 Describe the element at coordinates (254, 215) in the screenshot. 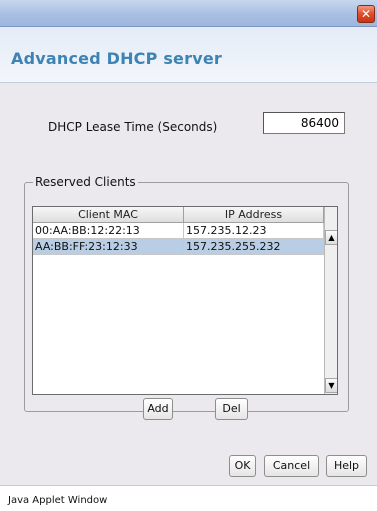

I see `column-header-ip-address: IP Address` at that location.